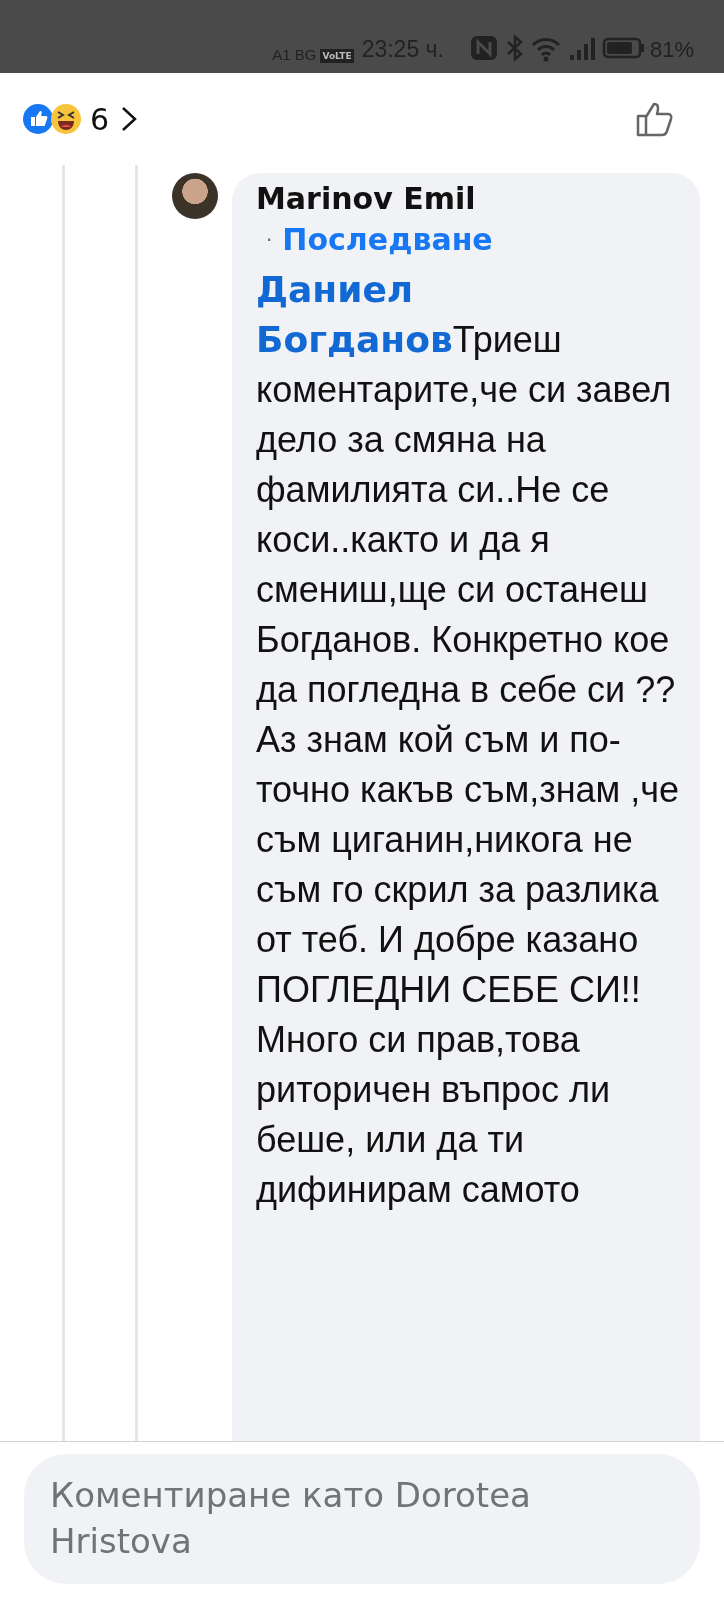  Describe the element at coordinates (66, 119) in the screenshot. I see `laugh-reaction-icon` at that location.